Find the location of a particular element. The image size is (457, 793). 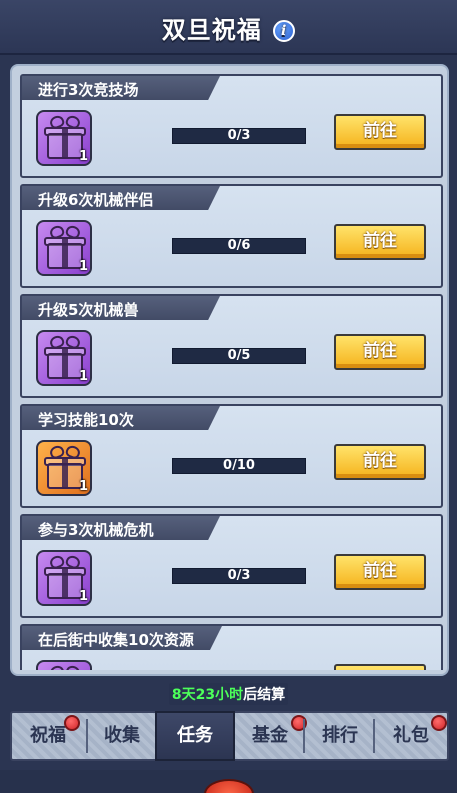

progress-bar: 0/6 is located at coordinates (239, 246).